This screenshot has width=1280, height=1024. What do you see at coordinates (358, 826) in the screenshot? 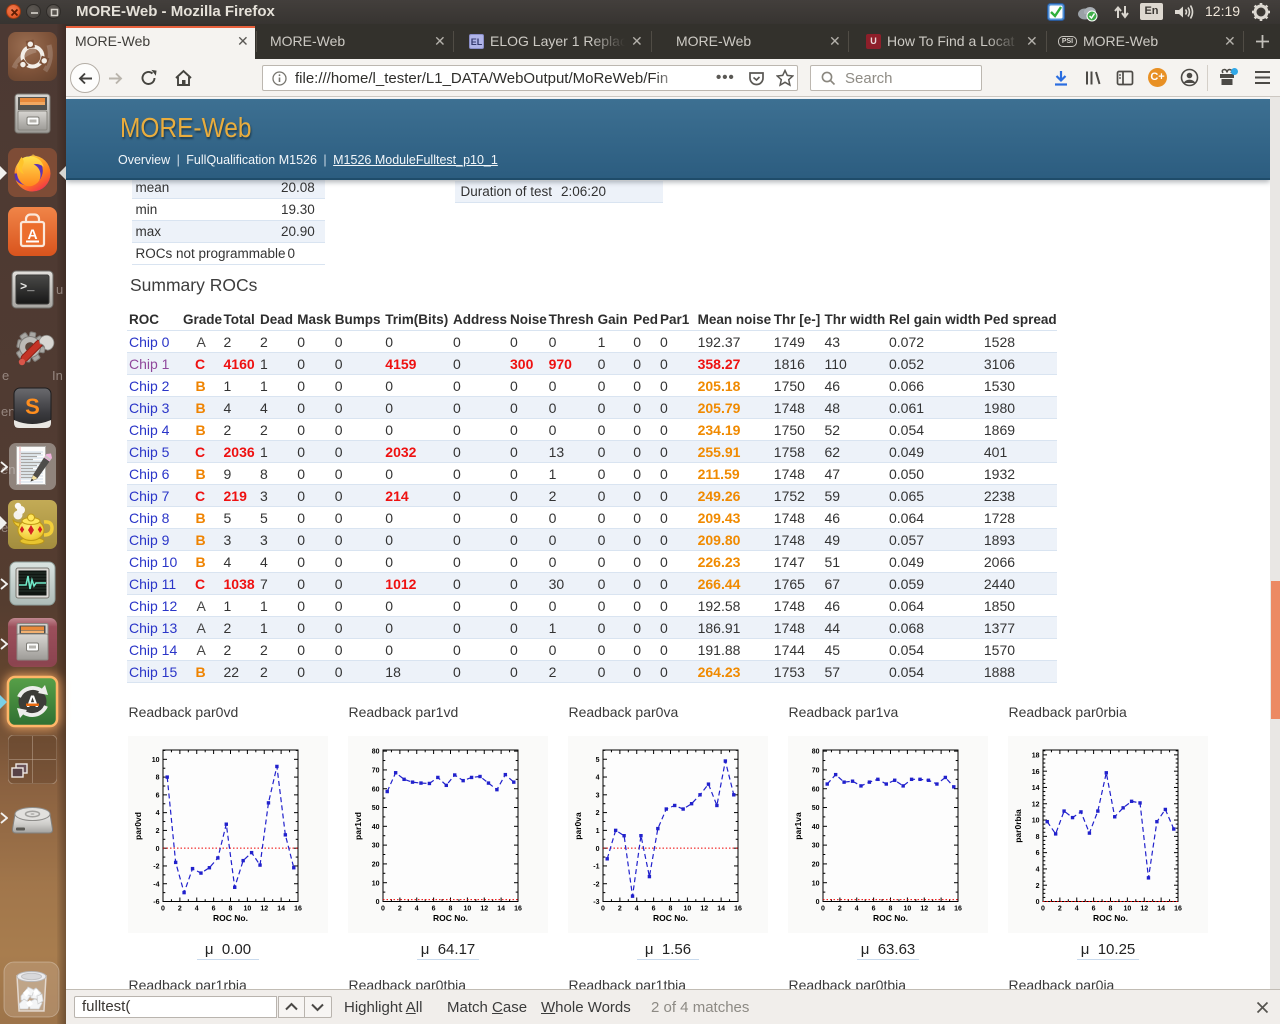
I see `svg-text: par1vd` at bounding box center [358, 826].